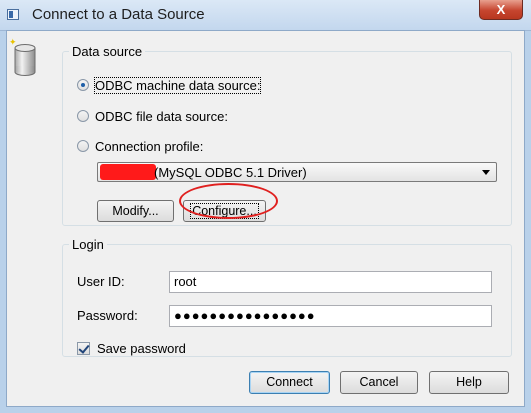  I want to click on annotation-ellipse, so click(228, 201).